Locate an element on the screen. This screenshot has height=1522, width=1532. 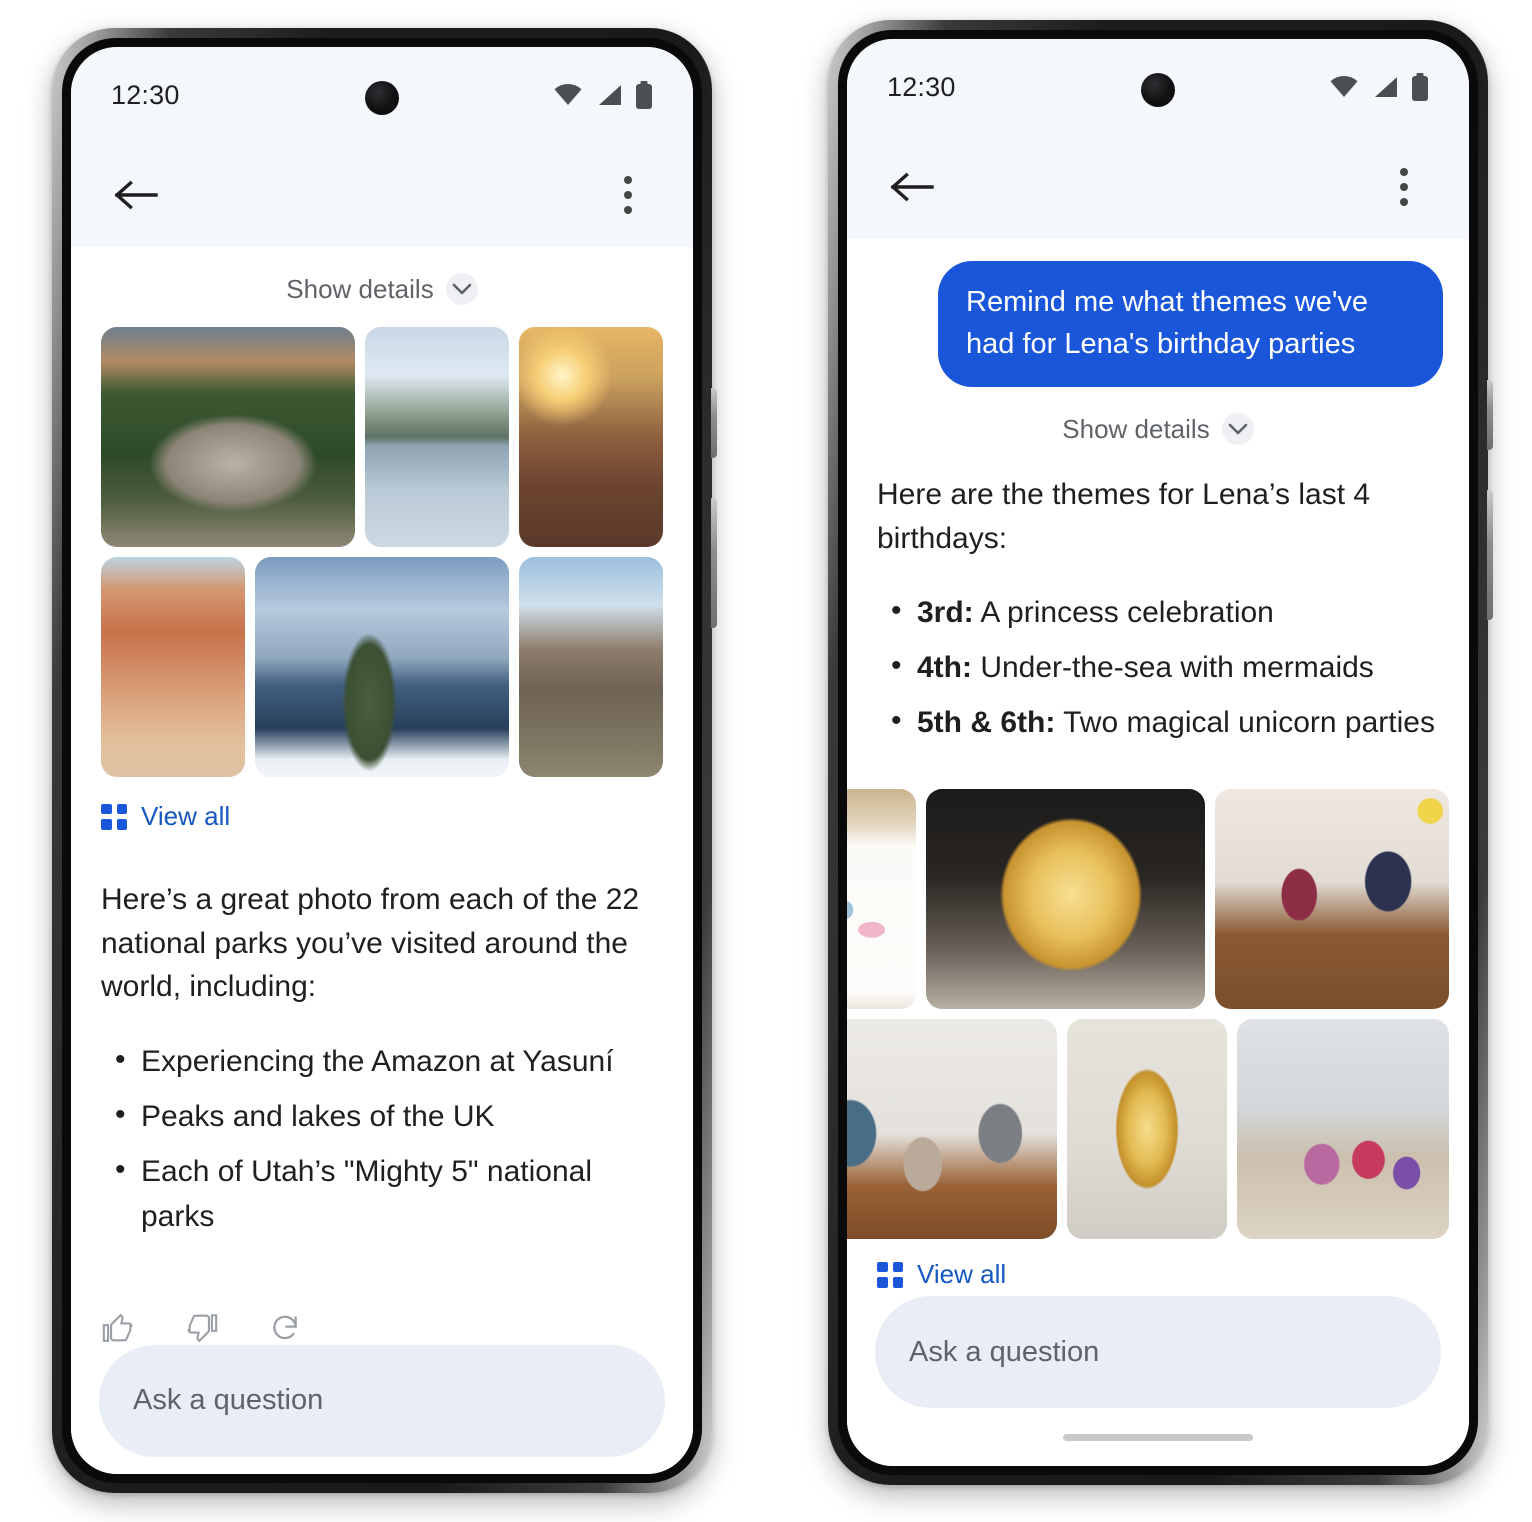
bullet-text: Peaks and lakes of the UK is located at coordinates (318, 1116).